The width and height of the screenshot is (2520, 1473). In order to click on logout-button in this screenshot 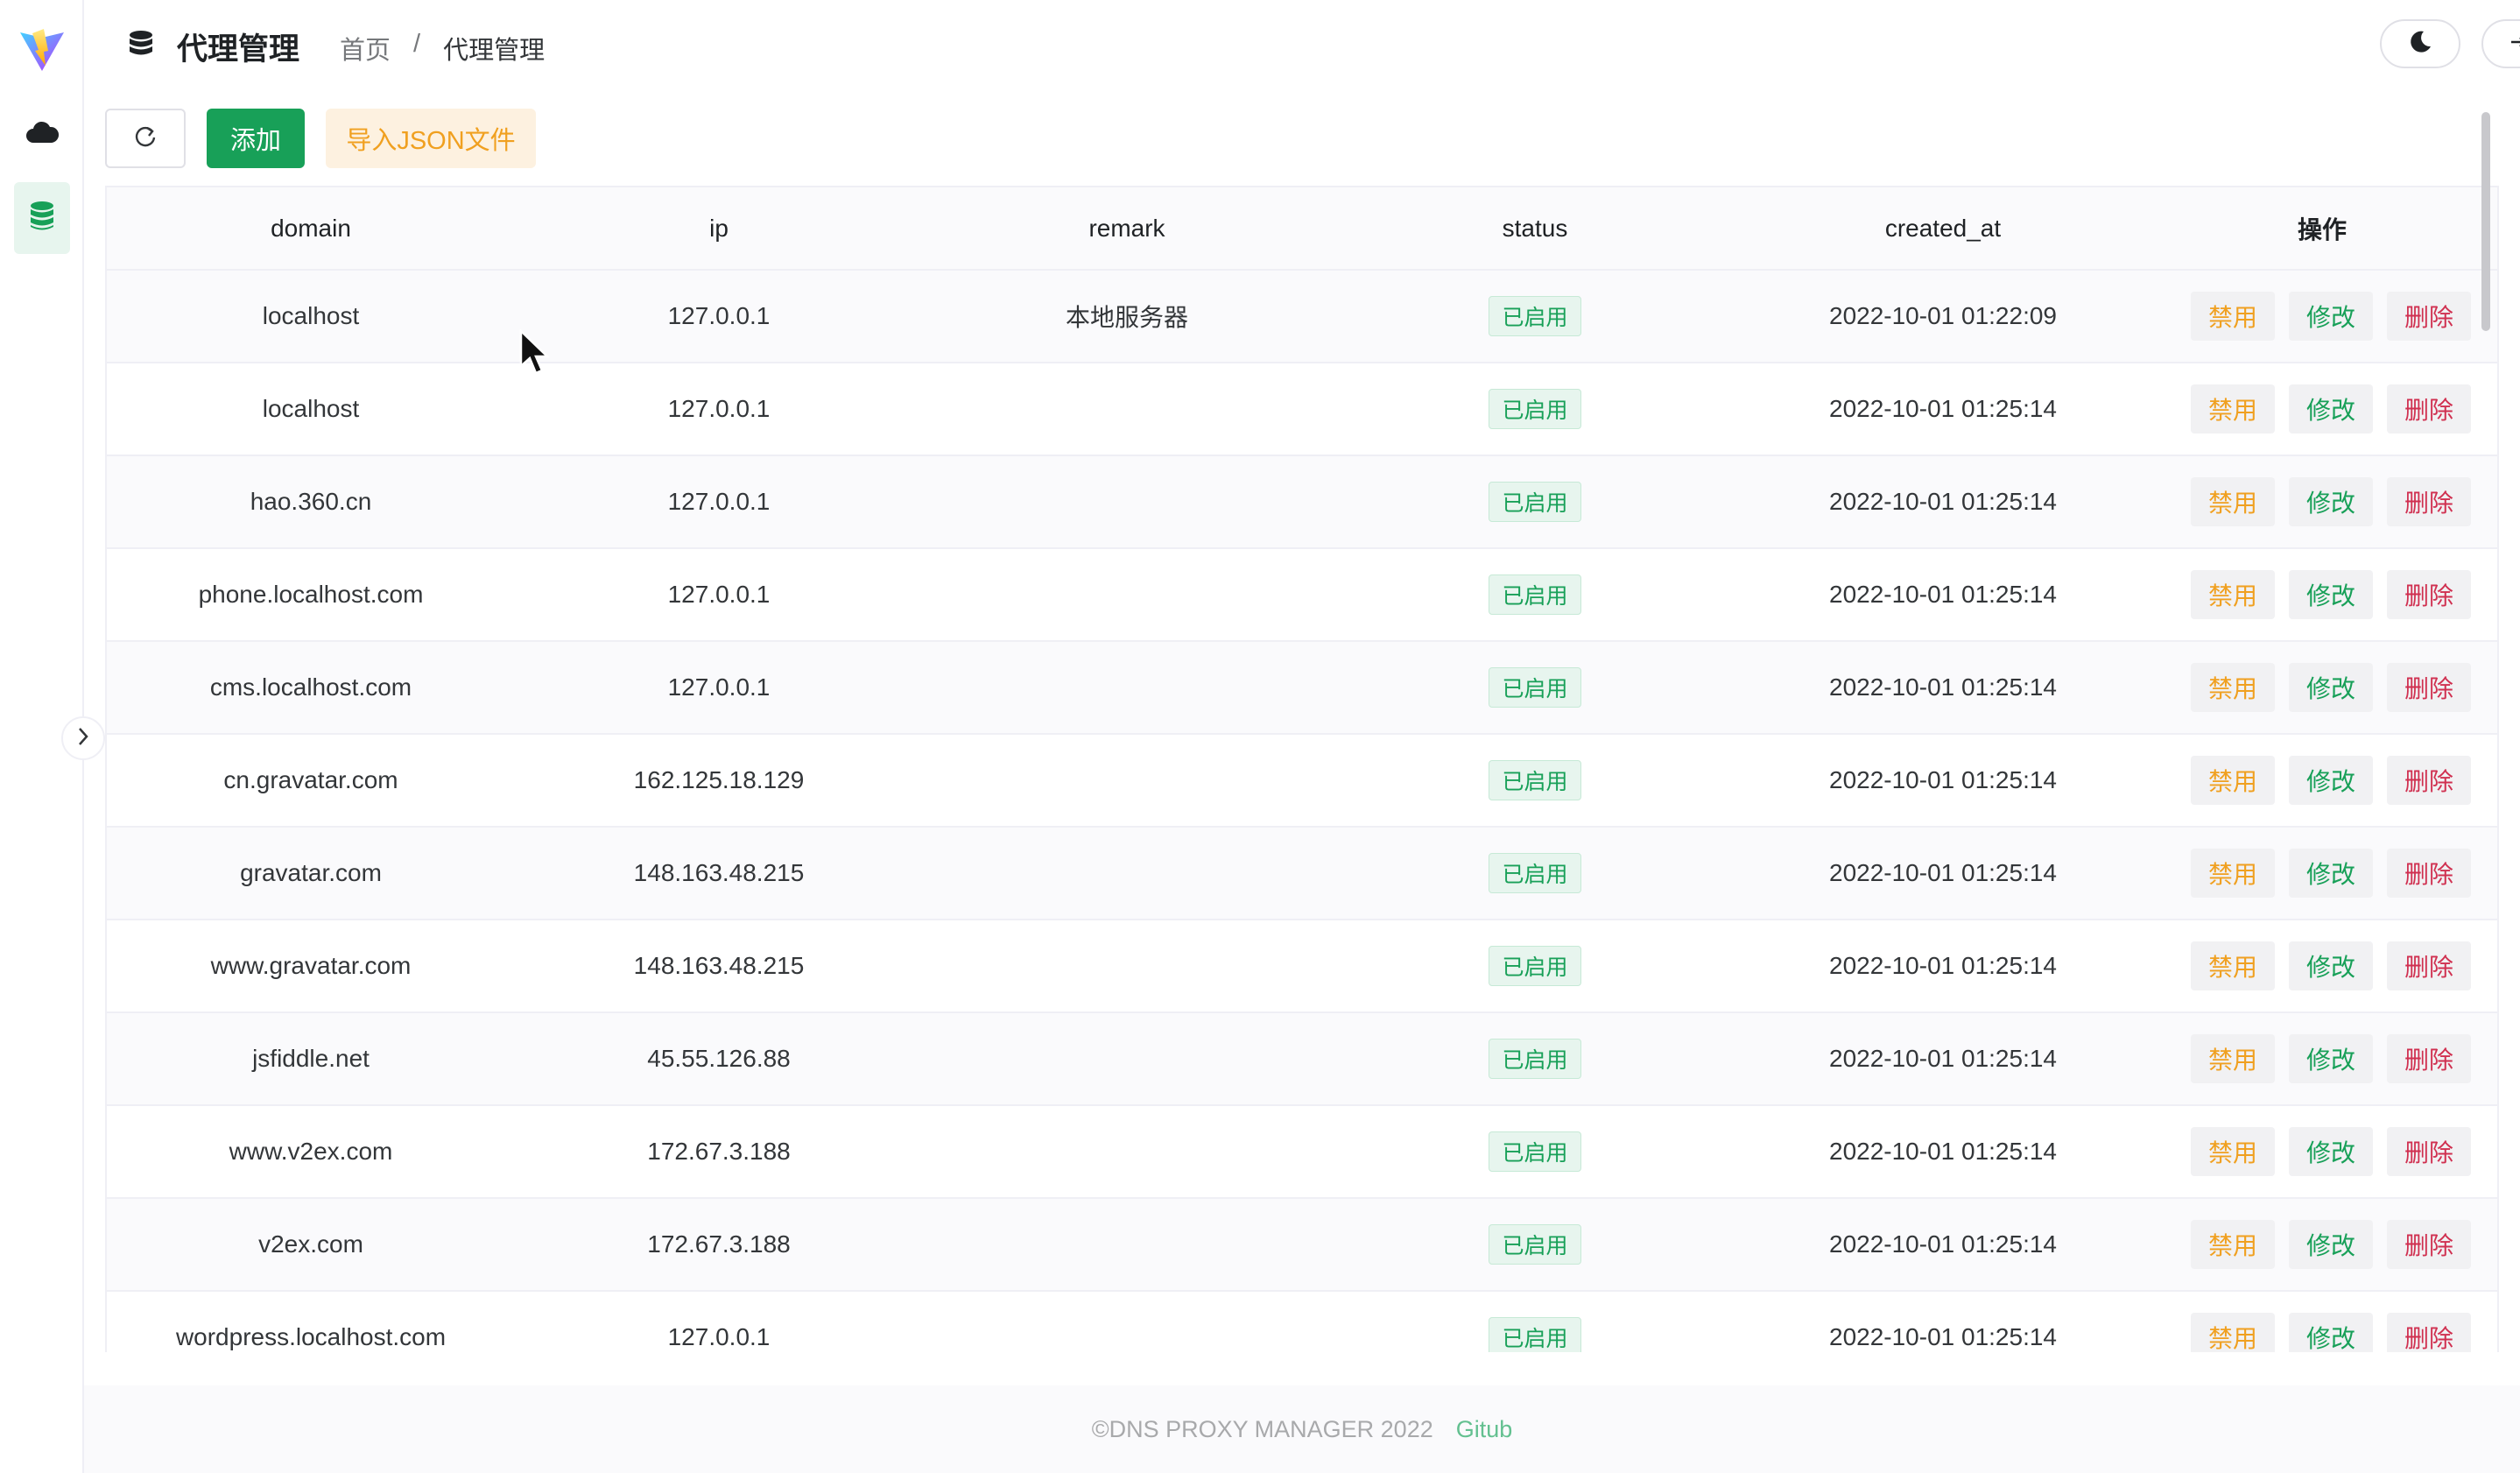, I will do `click(2500, 43)`.